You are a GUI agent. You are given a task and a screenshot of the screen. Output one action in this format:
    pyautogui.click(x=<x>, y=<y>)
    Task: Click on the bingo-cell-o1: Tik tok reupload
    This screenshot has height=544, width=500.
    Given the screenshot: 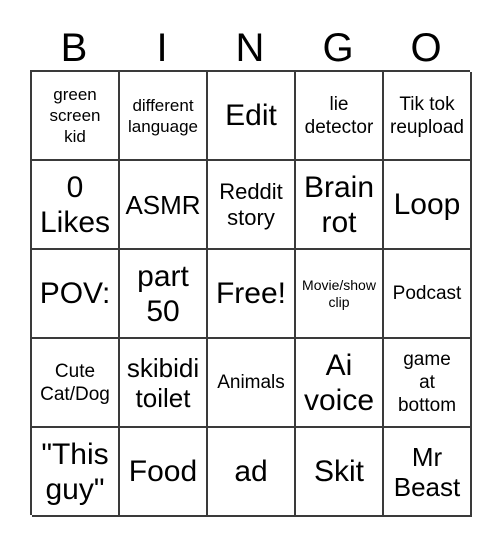 What is the action you would take?
    pyautogui.click(x=428, y=116)
    